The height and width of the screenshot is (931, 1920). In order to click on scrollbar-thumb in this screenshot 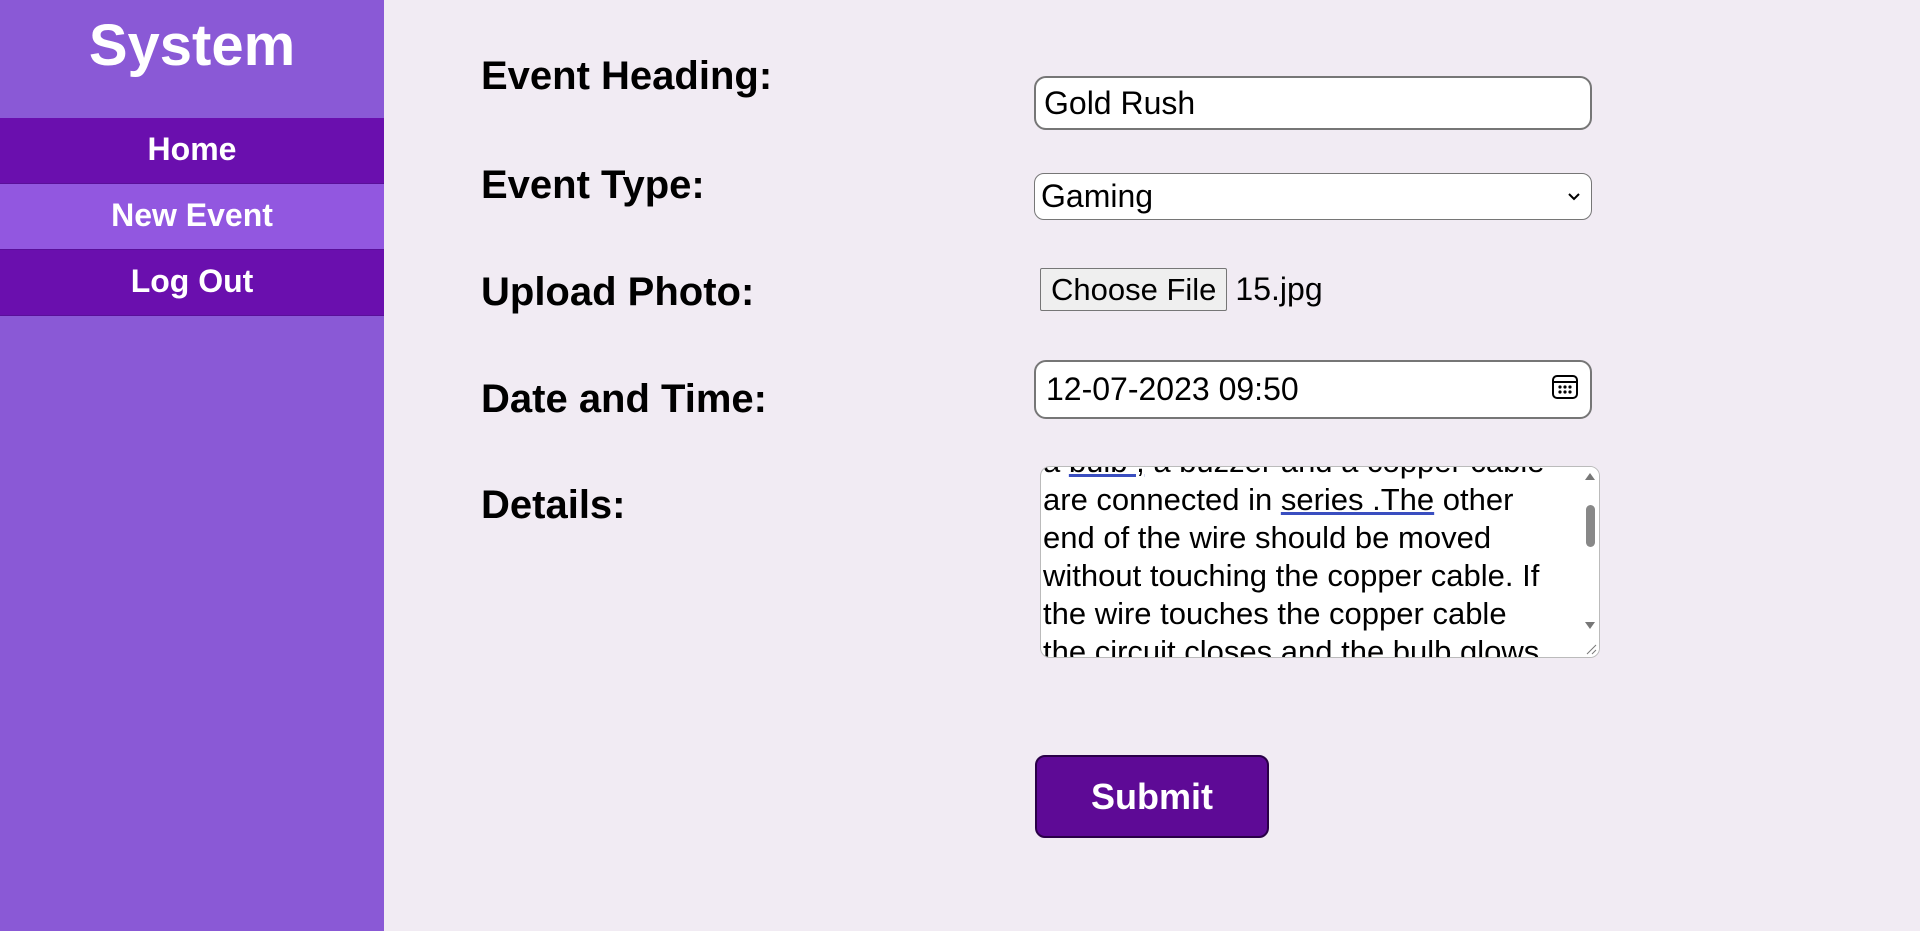, I will do `click(1590, 526)`.